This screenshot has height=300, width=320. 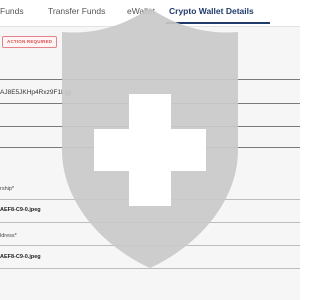 What do you see at coordinates (7, 189) in the screenshot?
I see `upload-label-ownership: rship*` at bounding box center [7, 189].